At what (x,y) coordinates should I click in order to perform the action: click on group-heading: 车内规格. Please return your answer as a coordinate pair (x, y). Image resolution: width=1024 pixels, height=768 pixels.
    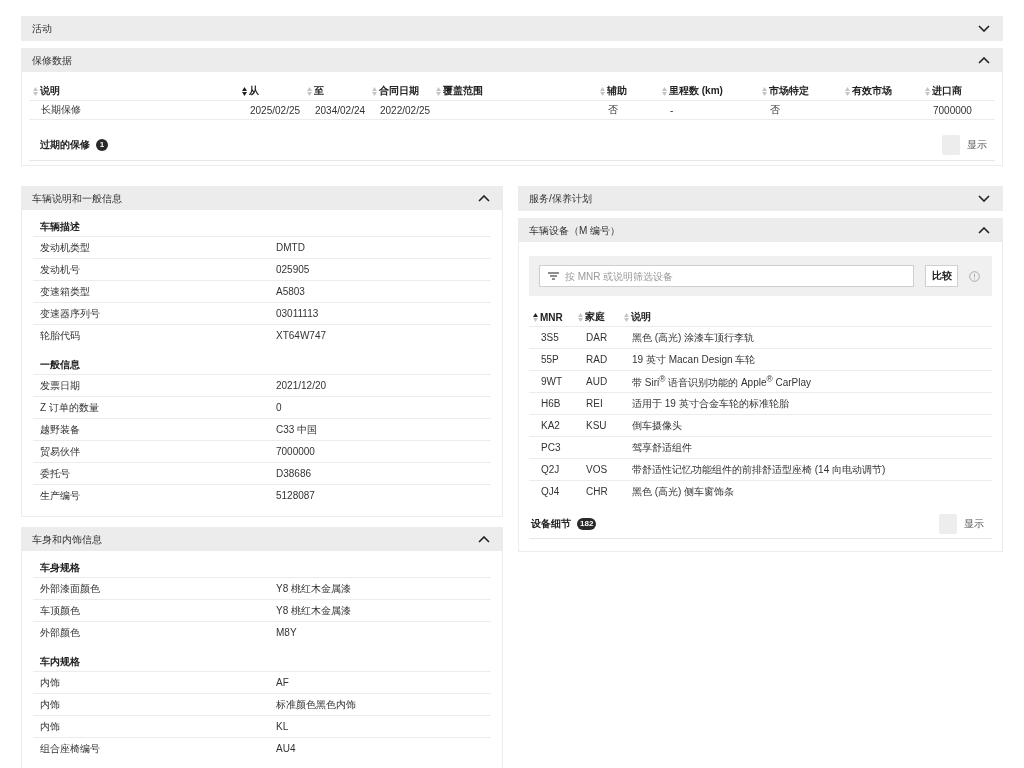
    Looking at the image, I should click on (60, 662).